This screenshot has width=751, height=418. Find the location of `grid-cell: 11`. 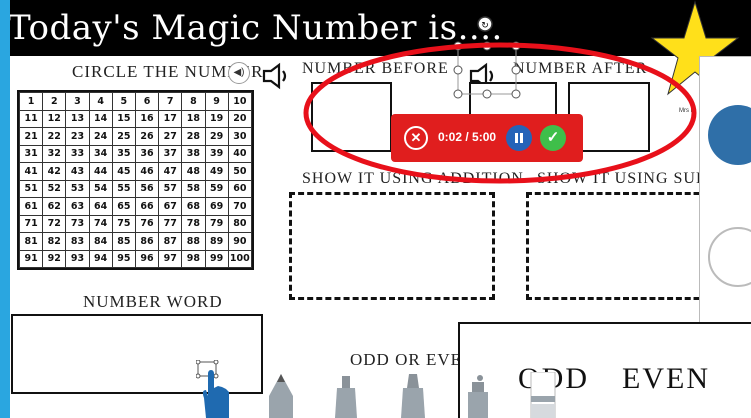

grid-cell: 11 is located at coordinates (31, 118).